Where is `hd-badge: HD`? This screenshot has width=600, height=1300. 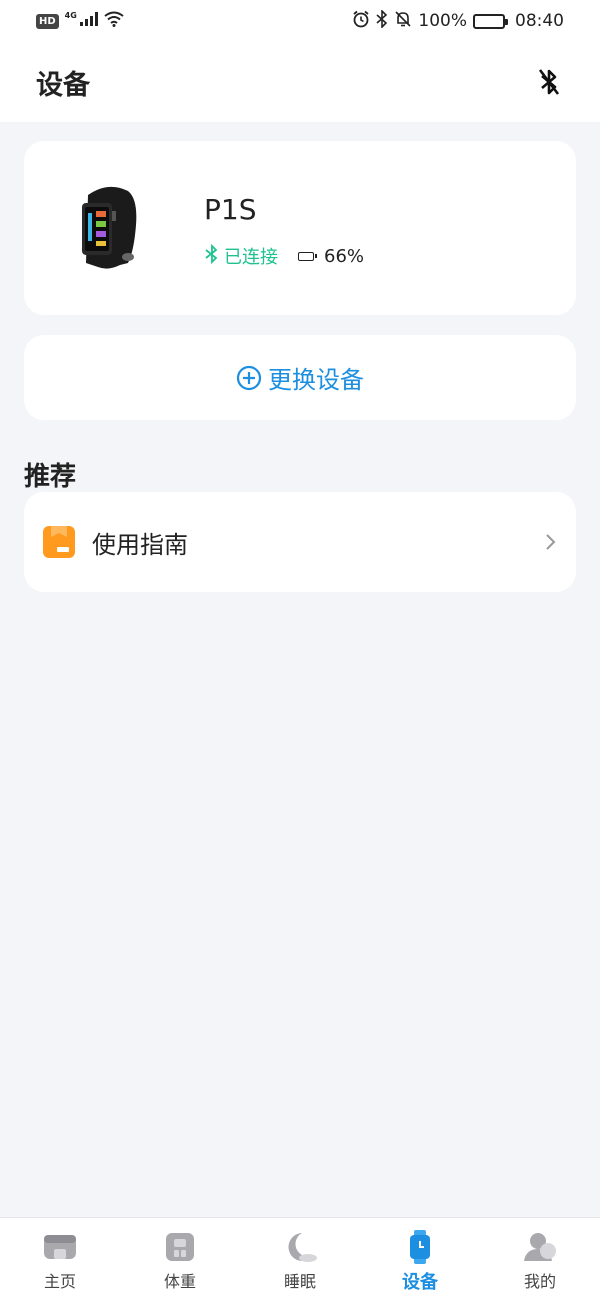
hd-badge: HD is located at coordinates (47, 21).